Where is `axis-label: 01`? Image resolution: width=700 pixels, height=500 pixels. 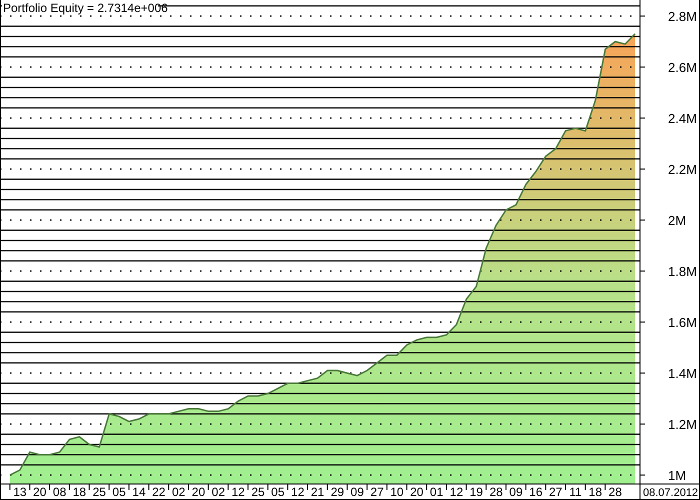 axis-label: 01 is located at coordinates (437, 492).